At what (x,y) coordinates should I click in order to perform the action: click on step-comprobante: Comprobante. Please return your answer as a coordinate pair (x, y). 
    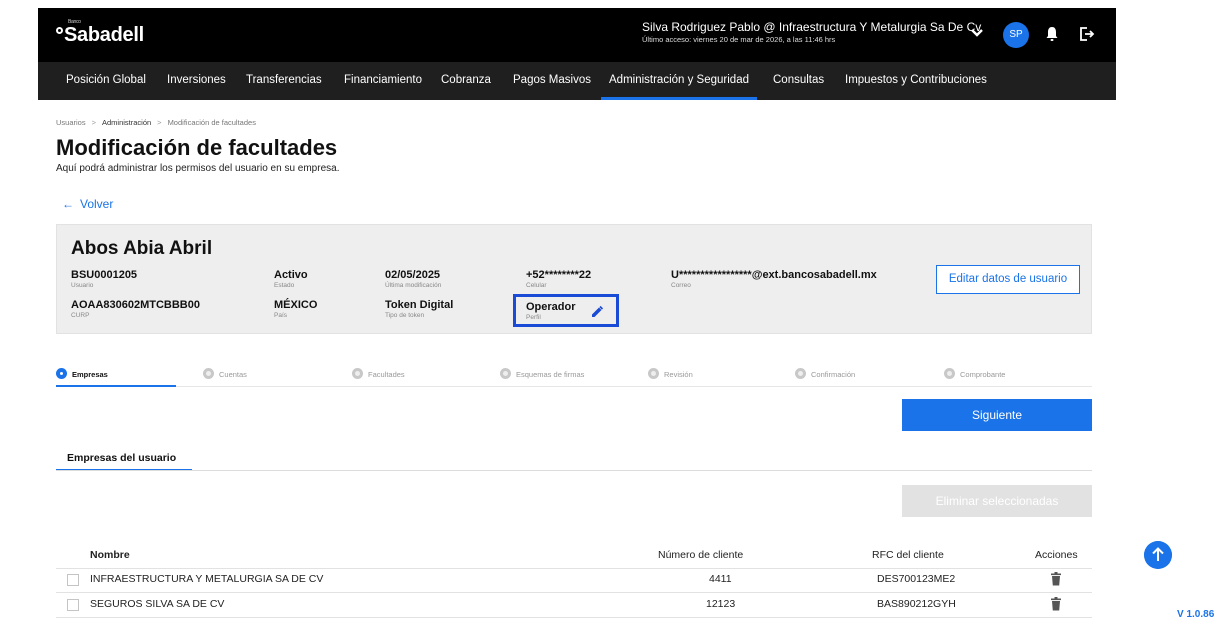
    Looking at the image, I should click on (974, 373).